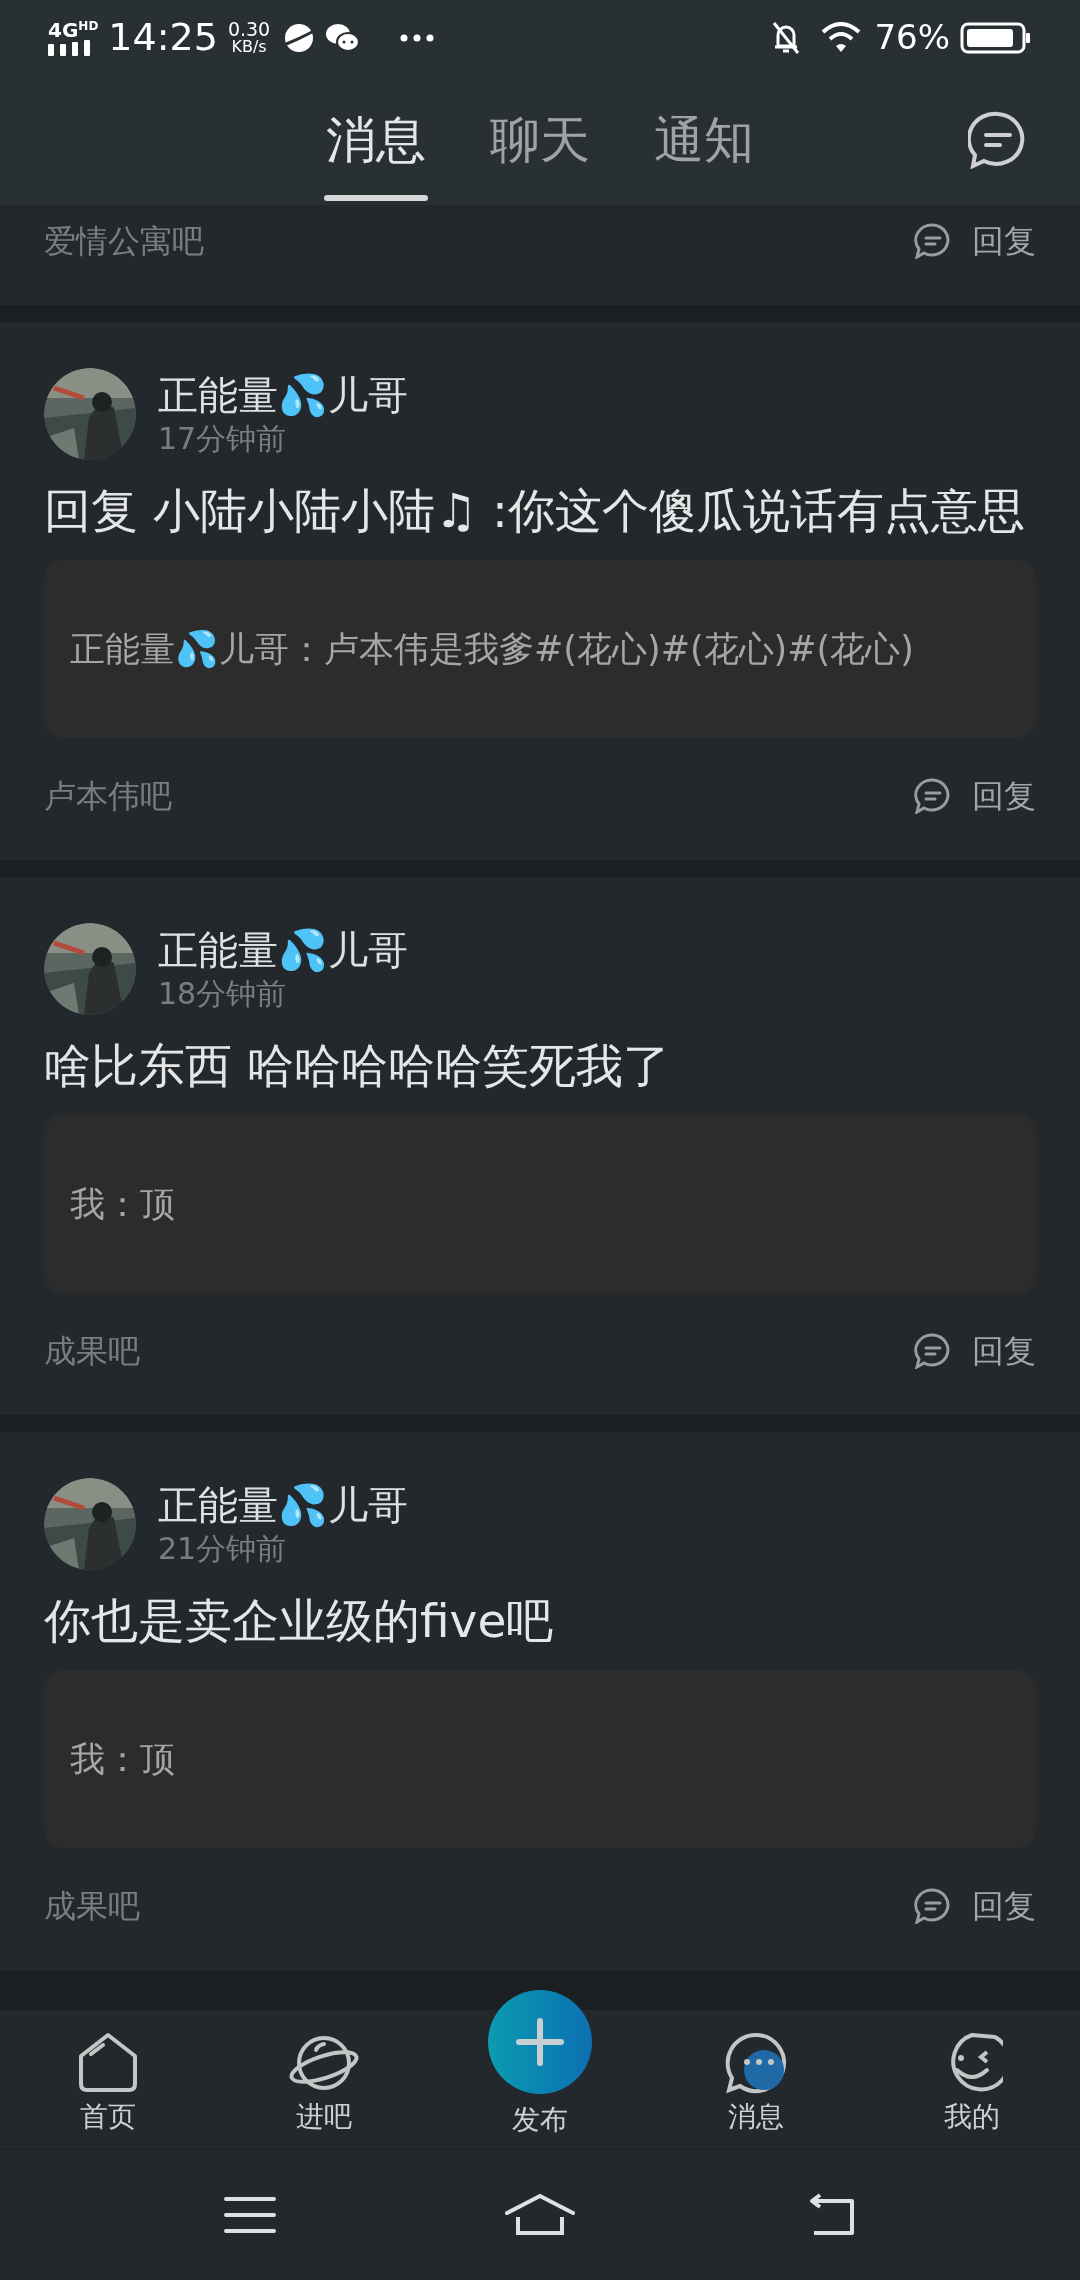  I want to click on menu-icon, so click(250, 2215).